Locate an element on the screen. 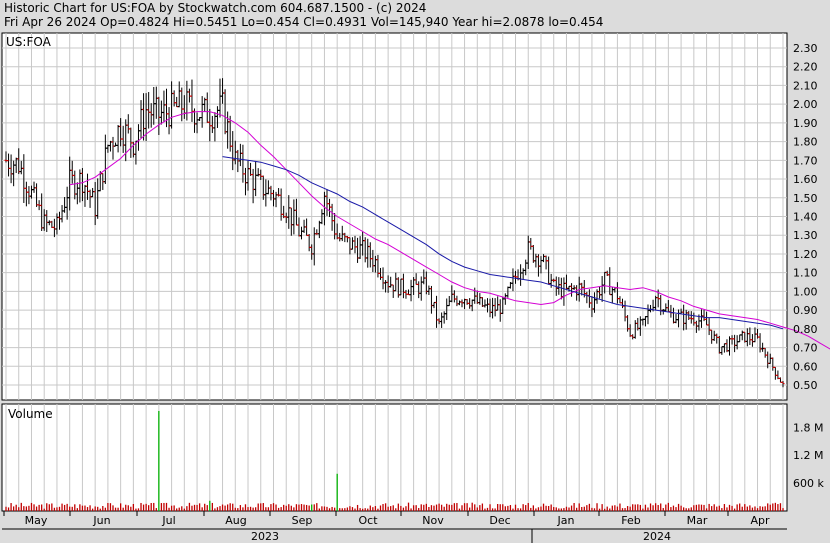 Image resolution: width=830 pixels, height=543 pixels. month-label: Jan is located at coordinates (566, 520).